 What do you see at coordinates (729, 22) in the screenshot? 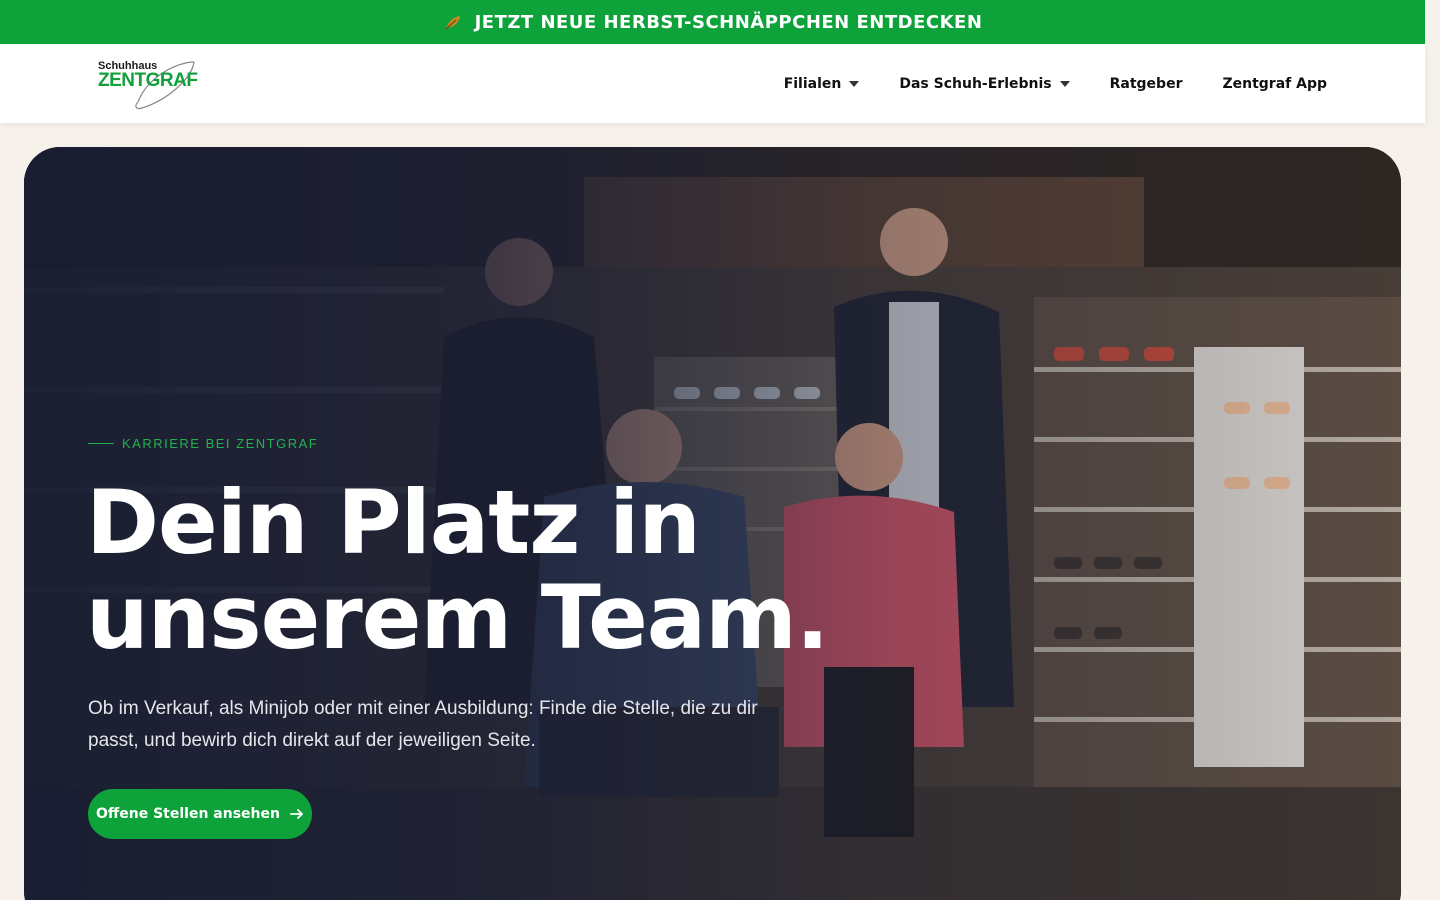
I see `promo-text: JETZT NEUE HERBST-SCHNÄPPCHEN ENTDECKEN` at bounding box center [729, 22].